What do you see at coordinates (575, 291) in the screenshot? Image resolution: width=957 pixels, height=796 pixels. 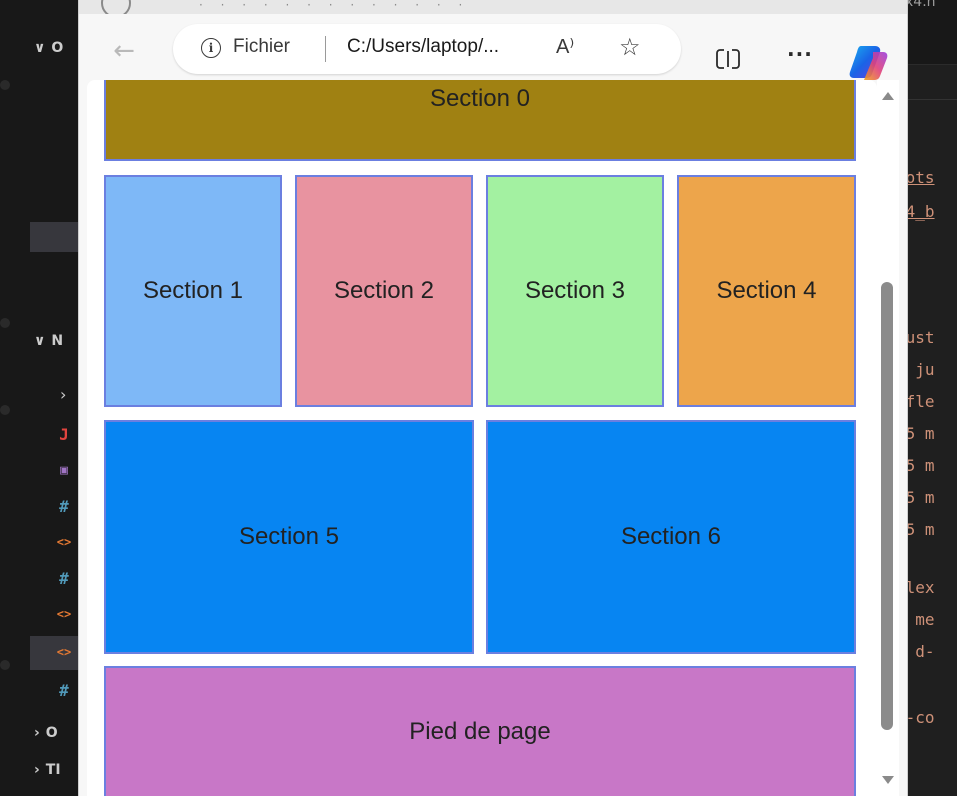 I see `section-3: Section 3` at bounding box center [575, 291].